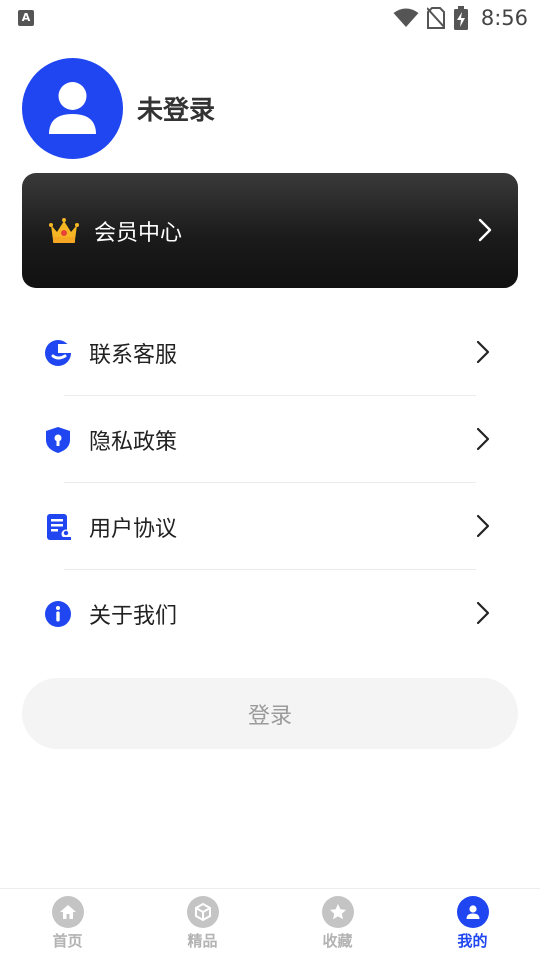 This screenshot has width=540, height=960. What do you see at coordinates (270, 230) in the screenshot?
I see `vip-center-card: 会员中心` at bounding box center [270, 230].